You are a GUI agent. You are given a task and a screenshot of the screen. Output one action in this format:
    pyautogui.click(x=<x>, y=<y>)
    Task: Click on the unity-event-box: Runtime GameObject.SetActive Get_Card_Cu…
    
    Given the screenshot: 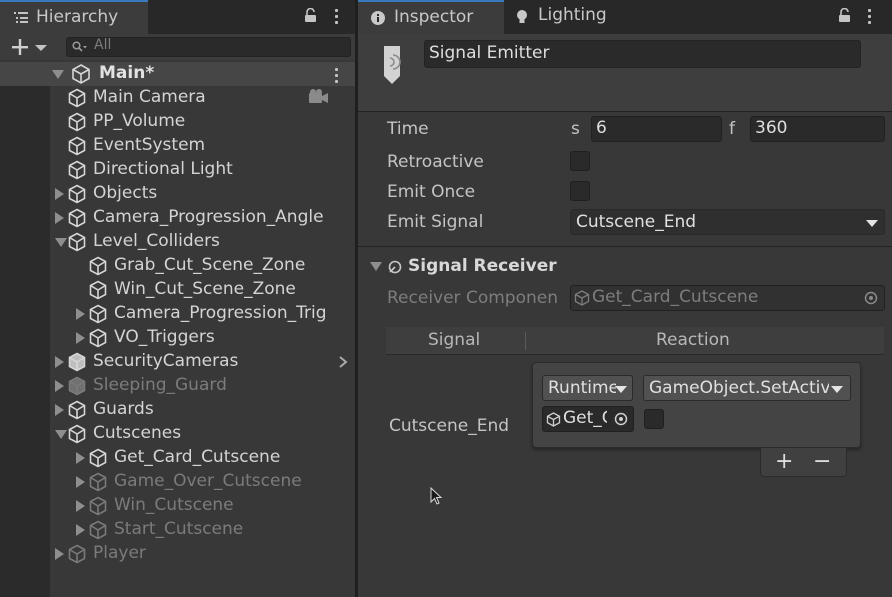 What is the action you would take?
    pyautogui.click(x=696, y=405)
    